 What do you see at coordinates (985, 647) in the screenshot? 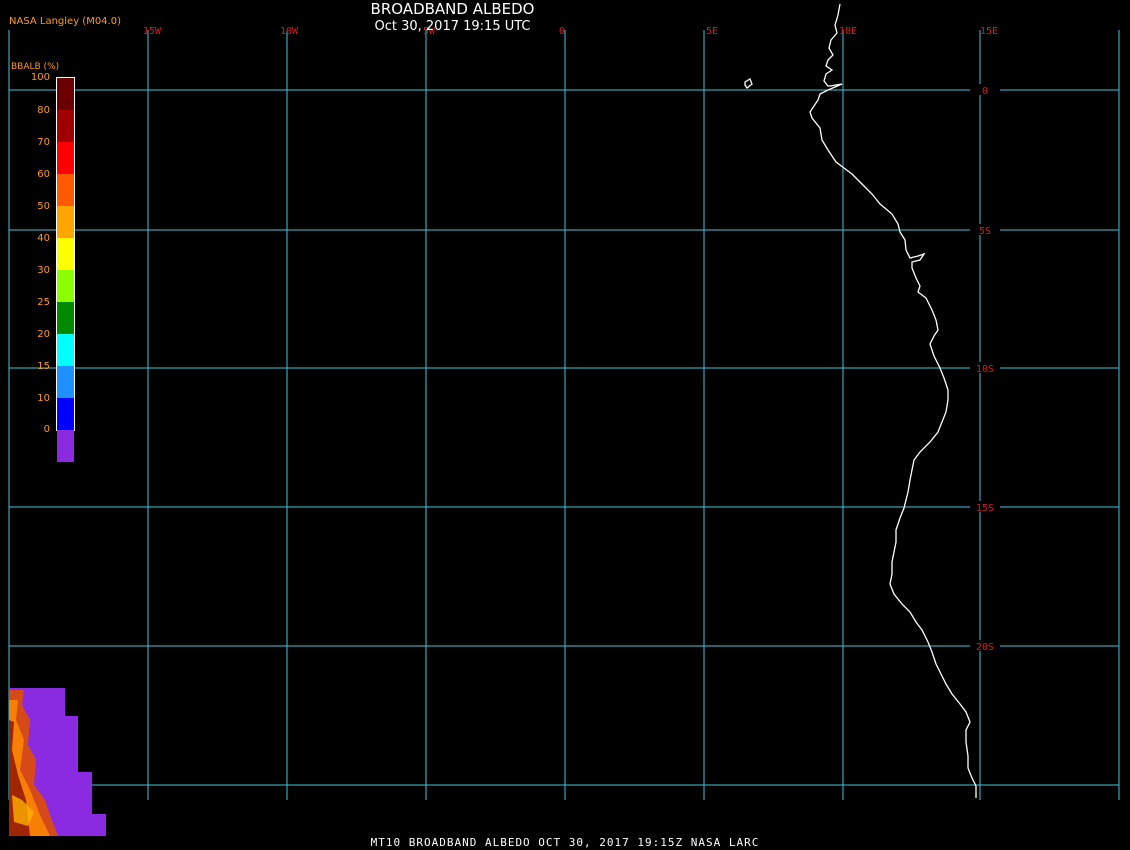
I see `latitude-label: 20S` at bounding box center [985, 647].